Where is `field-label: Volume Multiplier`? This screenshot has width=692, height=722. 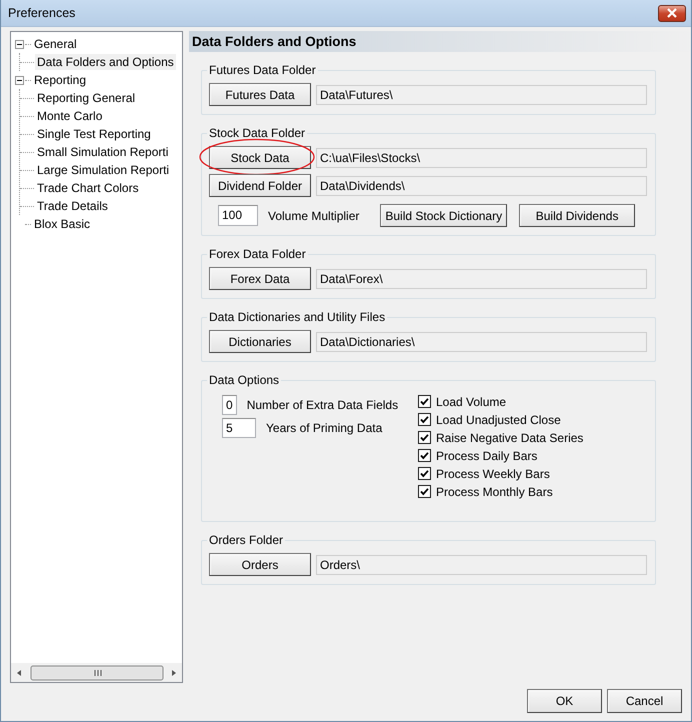 field-label: Volume Multiplier is located at coordinates (314, 215).